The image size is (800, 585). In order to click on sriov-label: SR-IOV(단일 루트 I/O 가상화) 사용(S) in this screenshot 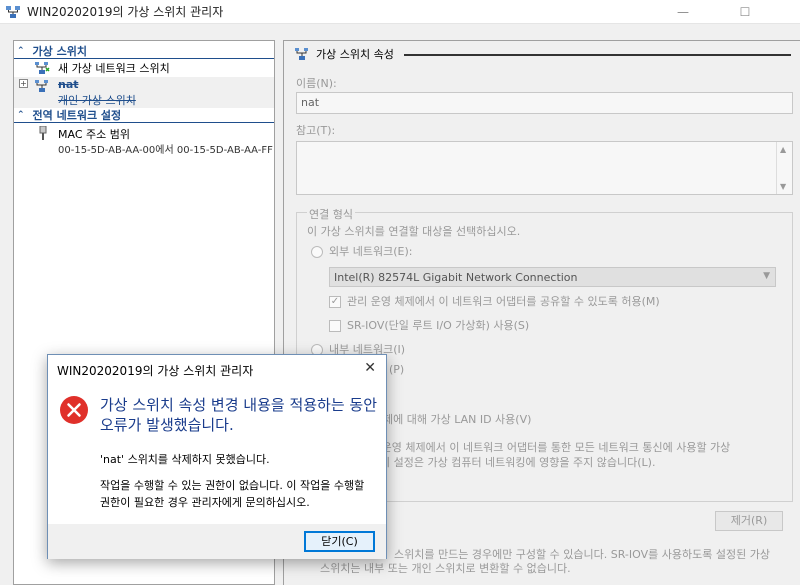, I will do `click(438, 325)`.